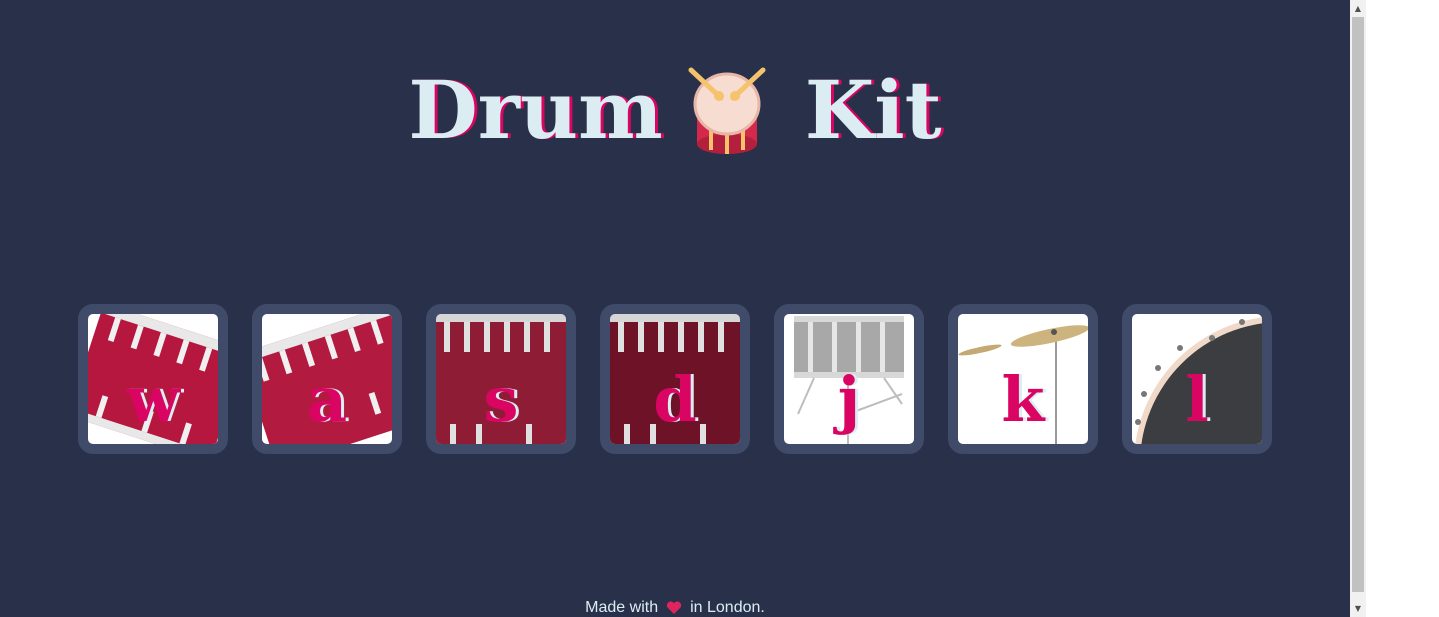  What do you see at coordinates (535, 110) in the screenshot?
I see `title-word-drum: Drum` at bounding box center [535, 110].